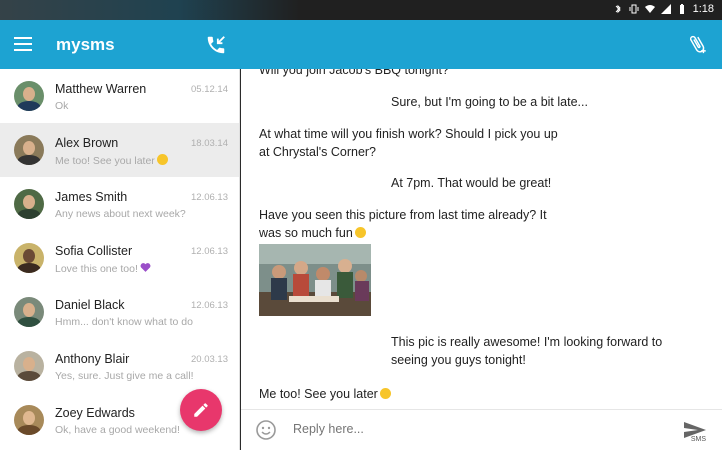  I want to click on message-outgoing: At 7pm. That would be great!, so click(471, 183).